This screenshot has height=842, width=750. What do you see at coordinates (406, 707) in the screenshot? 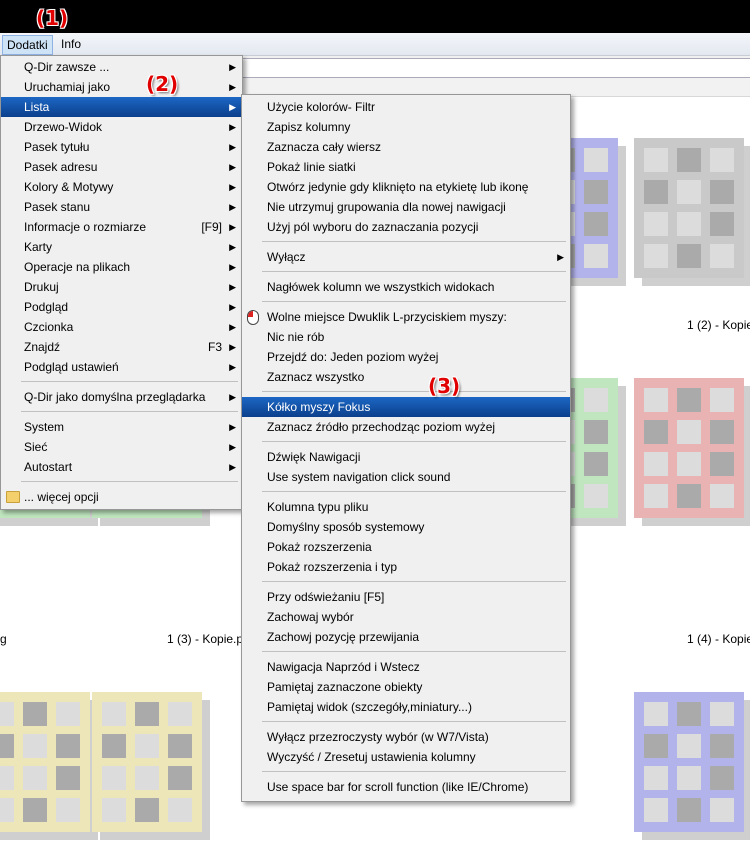
I see `sub-menu-item: Pamiętaj widok (szczegóły,miniatury...)` at bounding box center [406, 707].